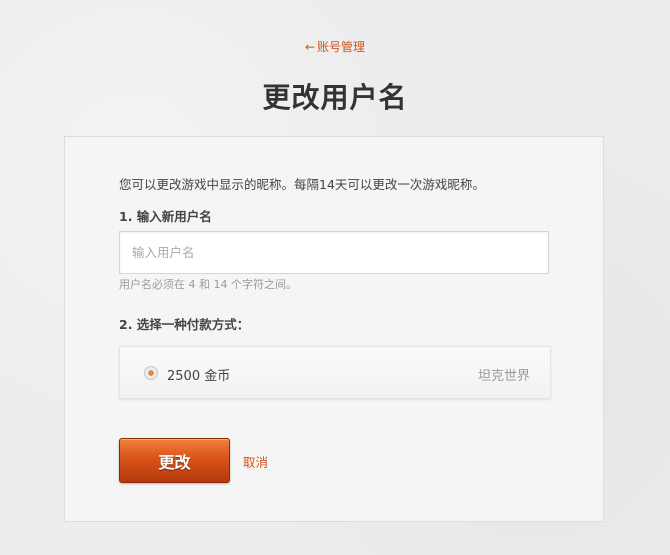 The width and height of the screenshot is (670, 555). Describe the element at coordinates (255, 461) in the screenshot. I see `cancel-link: 取消` at that location.